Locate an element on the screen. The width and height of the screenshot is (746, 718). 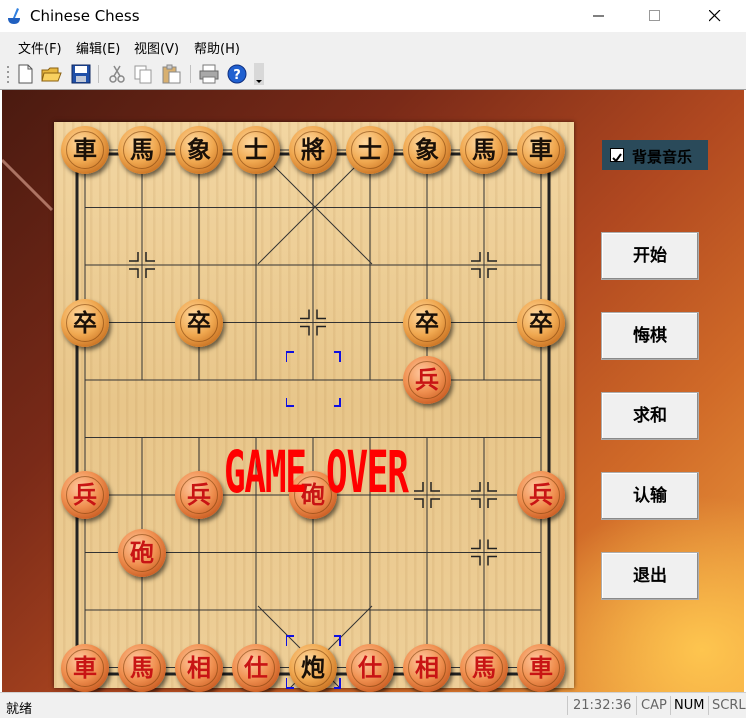
checkbox-box is located at coordinates (617, 155).